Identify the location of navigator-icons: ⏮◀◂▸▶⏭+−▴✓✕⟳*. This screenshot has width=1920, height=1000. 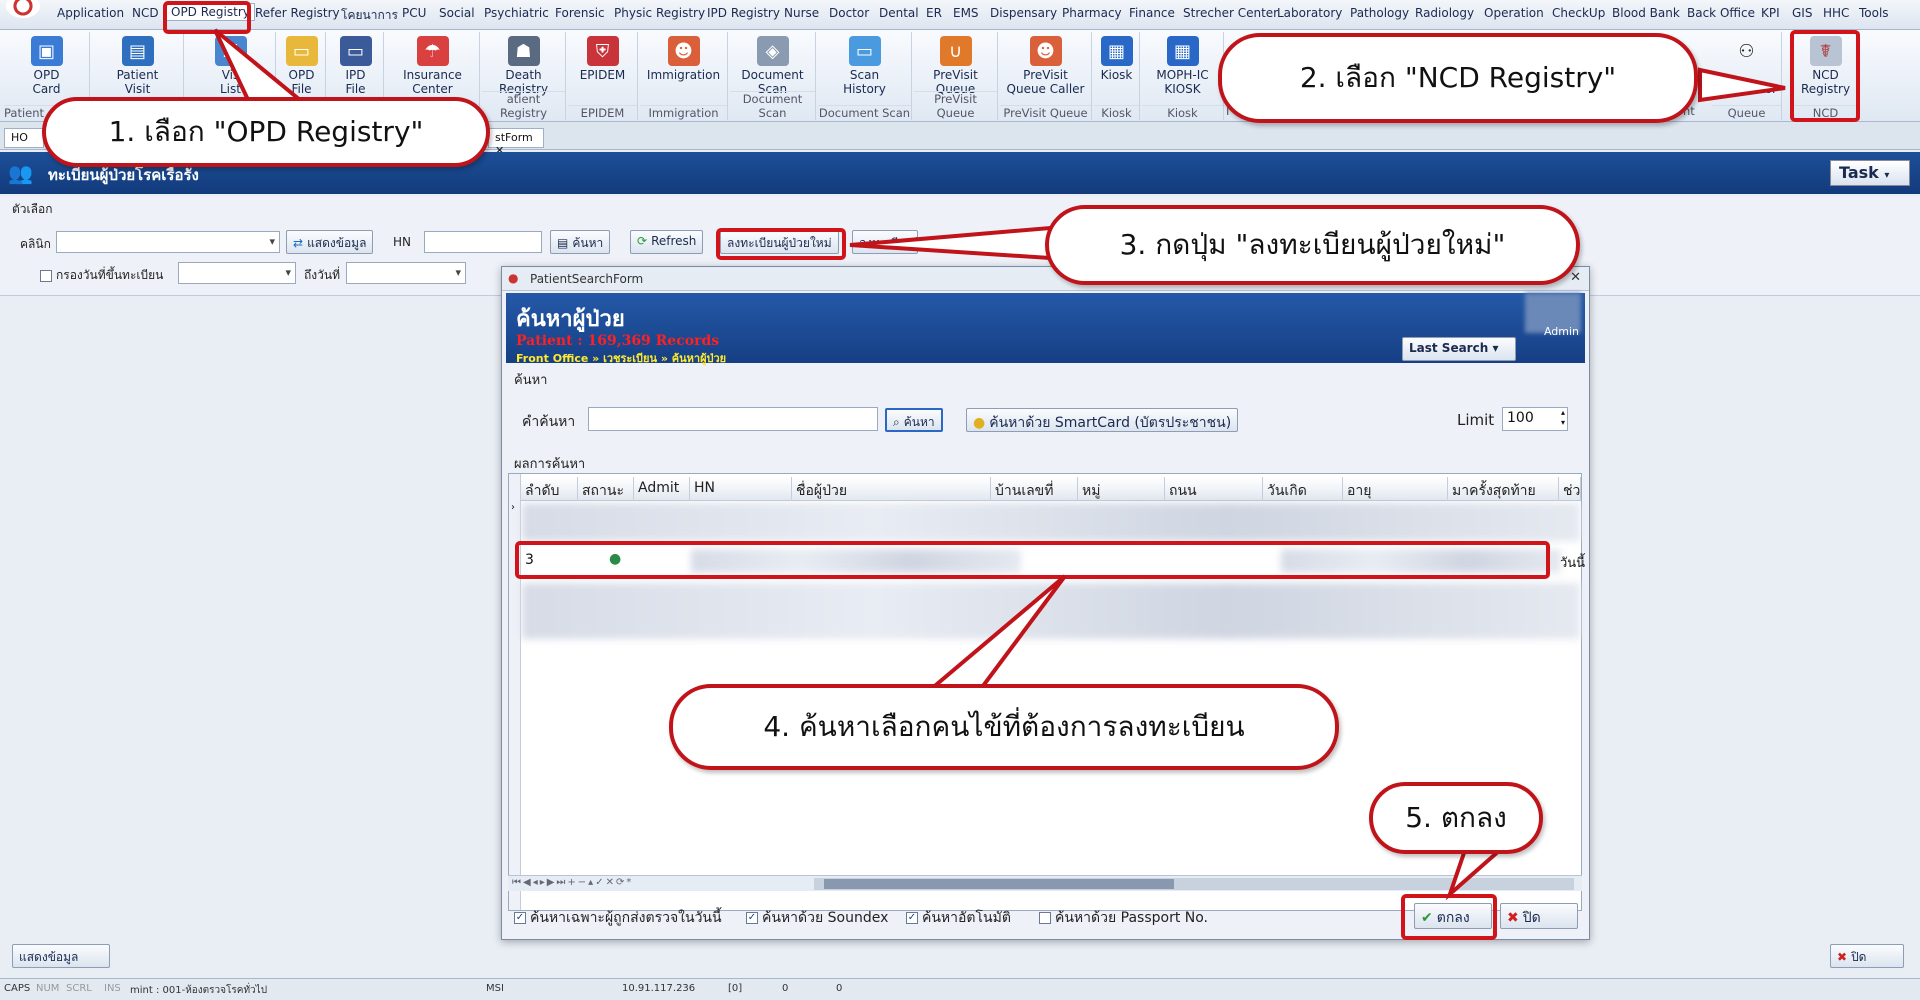
(572, 882).